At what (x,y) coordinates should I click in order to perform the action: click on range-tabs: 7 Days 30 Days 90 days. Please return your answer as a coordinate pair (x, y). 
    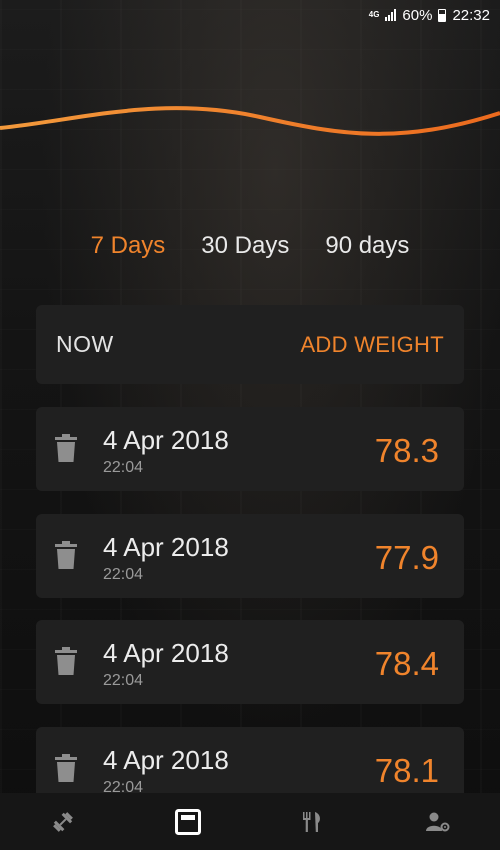
    Looking at the image, I should click on (250, 246).